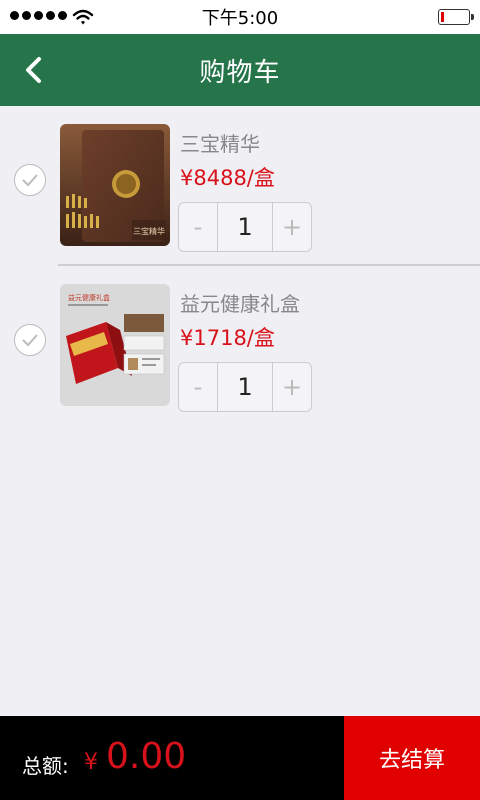 This screenshot has width=480, height=800. What do you see at coordinates (412, 758) in the screenshot?
I see `checkout-button: 去结算` at bounding box center [412, 758].